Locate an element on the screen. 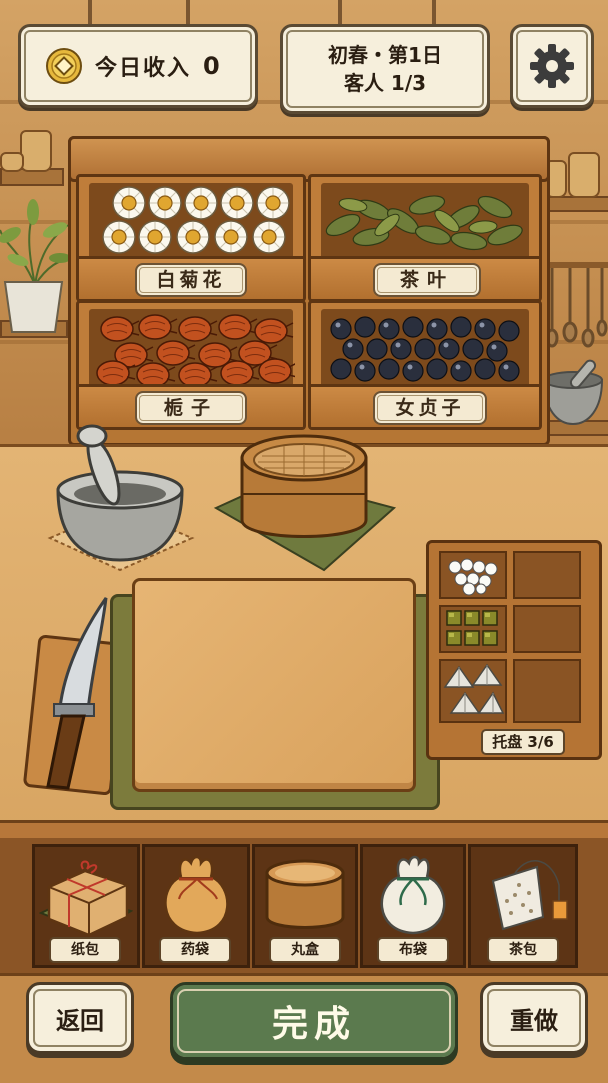 This screenshot has width=608, height=1083. day-panel: 初春・第1日 客人 1/3 is located at coordinates (385, 69).